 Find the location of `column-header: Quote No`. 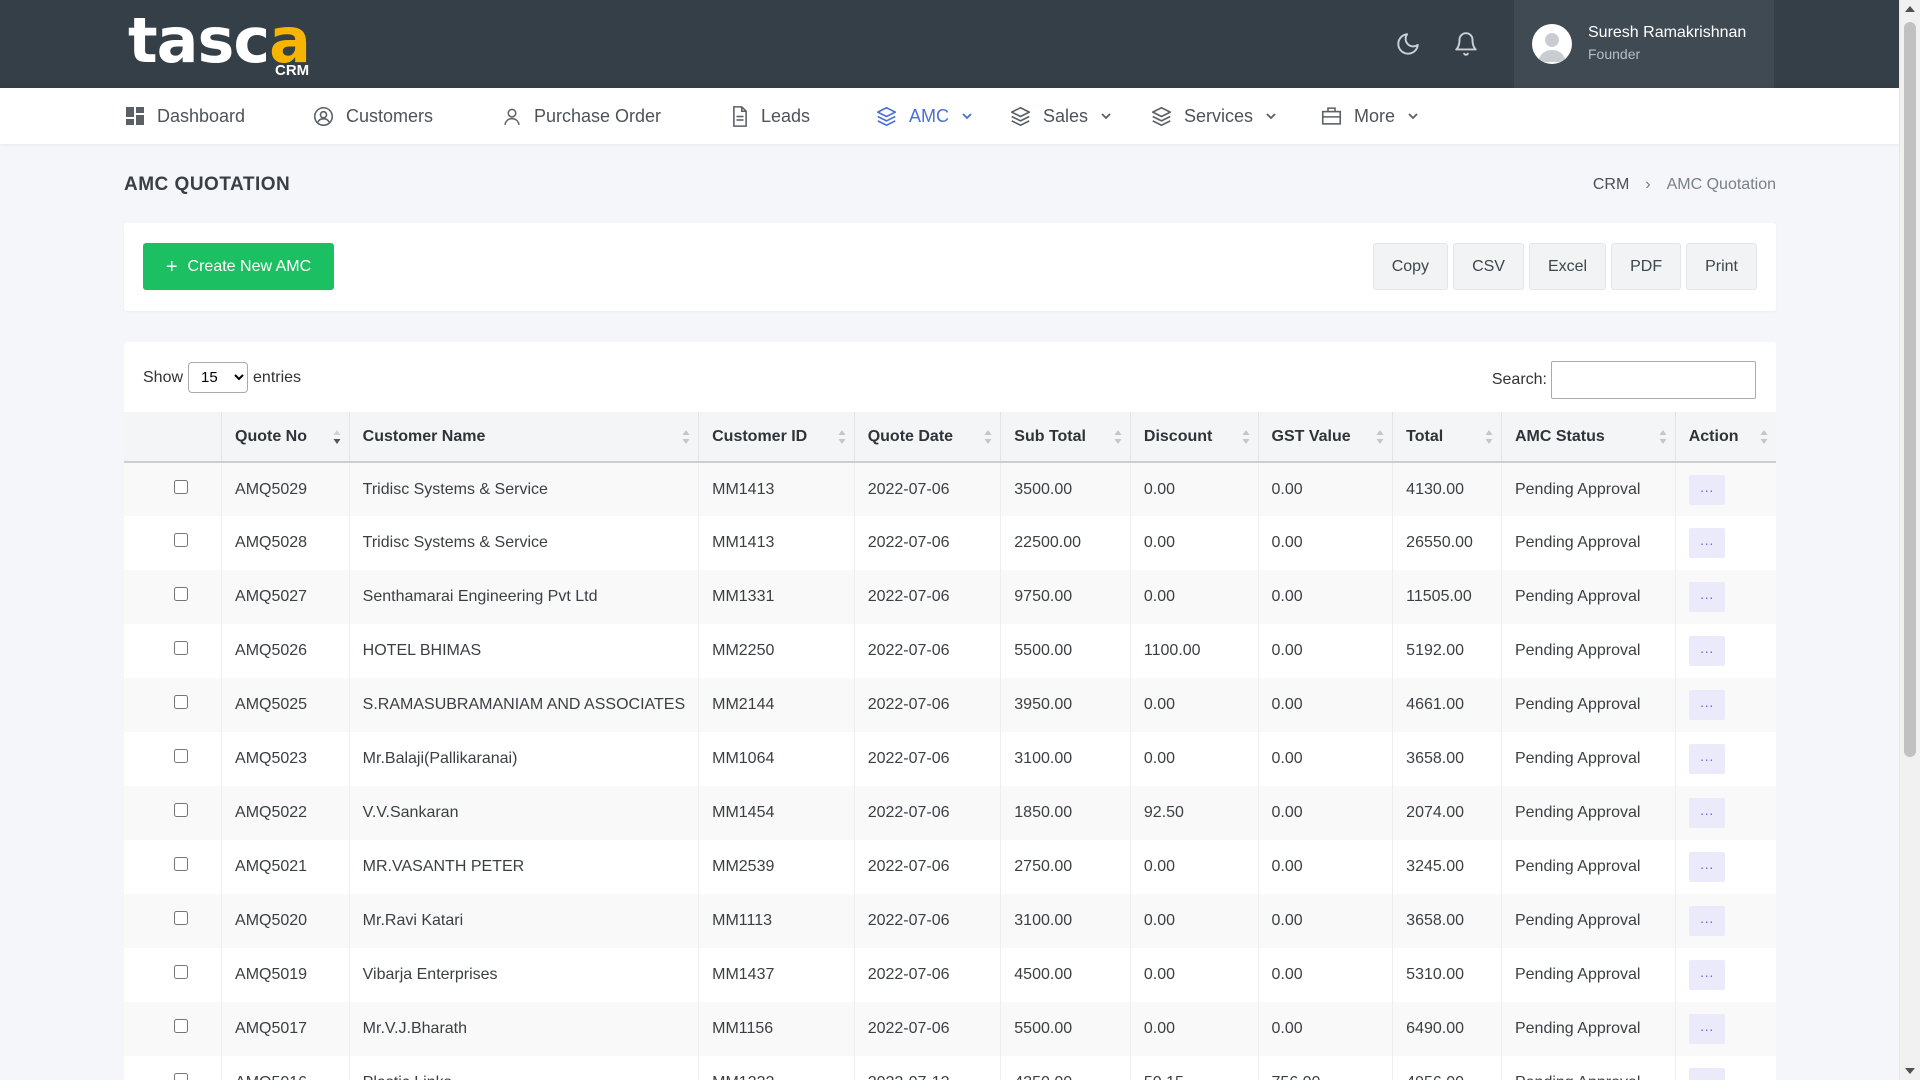

column-header: Quote No is located at coordinates (285, 437).